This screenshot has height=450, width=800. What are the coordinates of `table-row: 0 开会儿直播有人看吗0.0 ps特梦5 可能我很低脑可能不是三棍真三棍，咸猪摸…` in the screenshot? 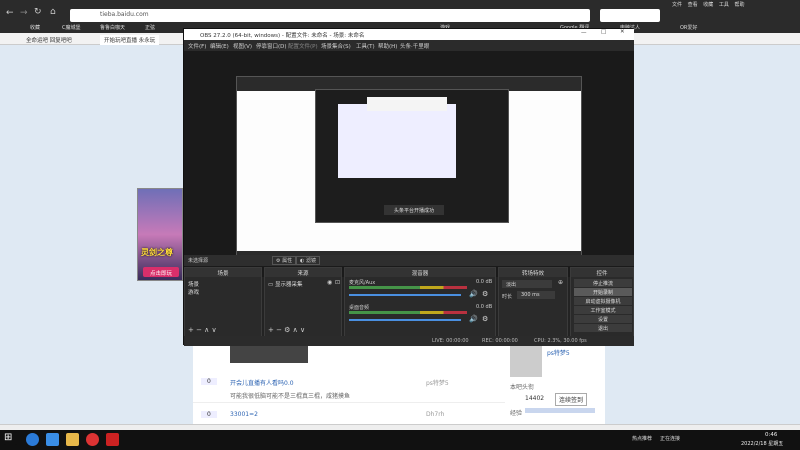 It's located at (349, 388).